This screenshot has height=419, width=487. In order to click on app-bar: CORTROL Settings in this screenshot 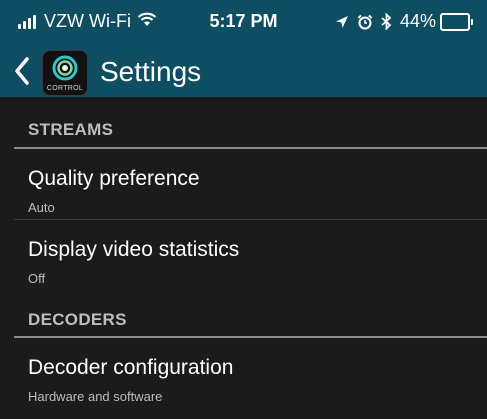, I will do `click(243, 70)`.